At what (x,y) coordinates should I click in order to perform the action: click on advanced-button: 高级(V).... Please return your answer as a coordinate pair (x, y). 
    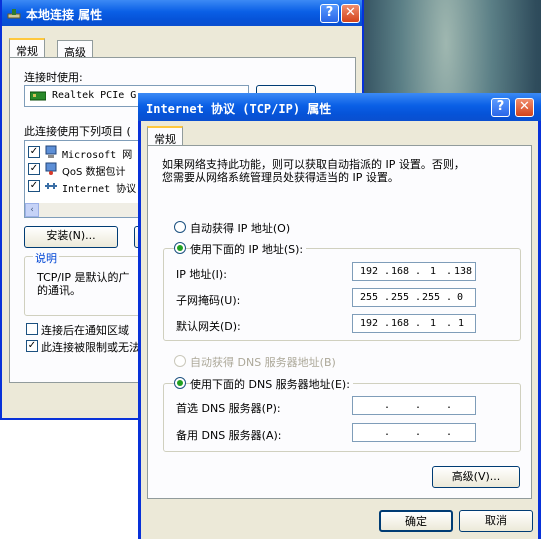
    Looking at the image, I should click on (476, 477).